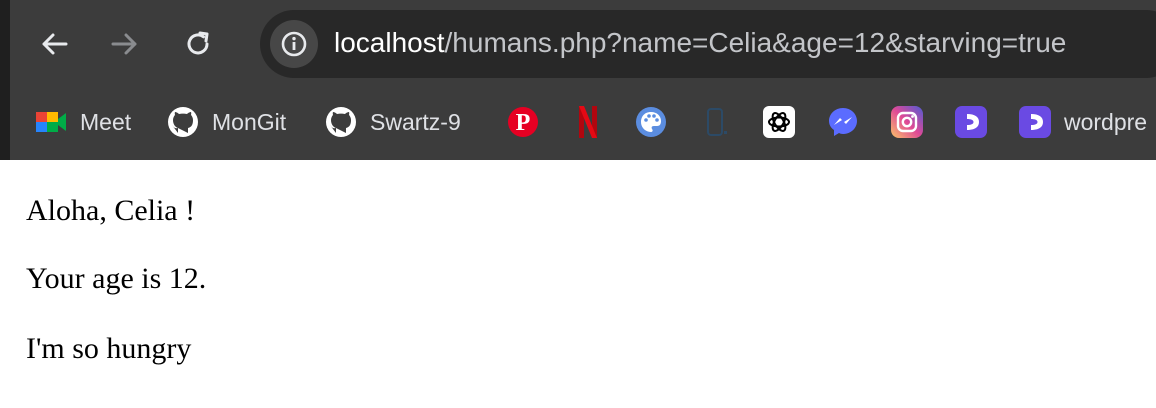 The width and height of the screenshot is (1156, 408). I want to click on pinterest-icon: P, so click(523, 122).